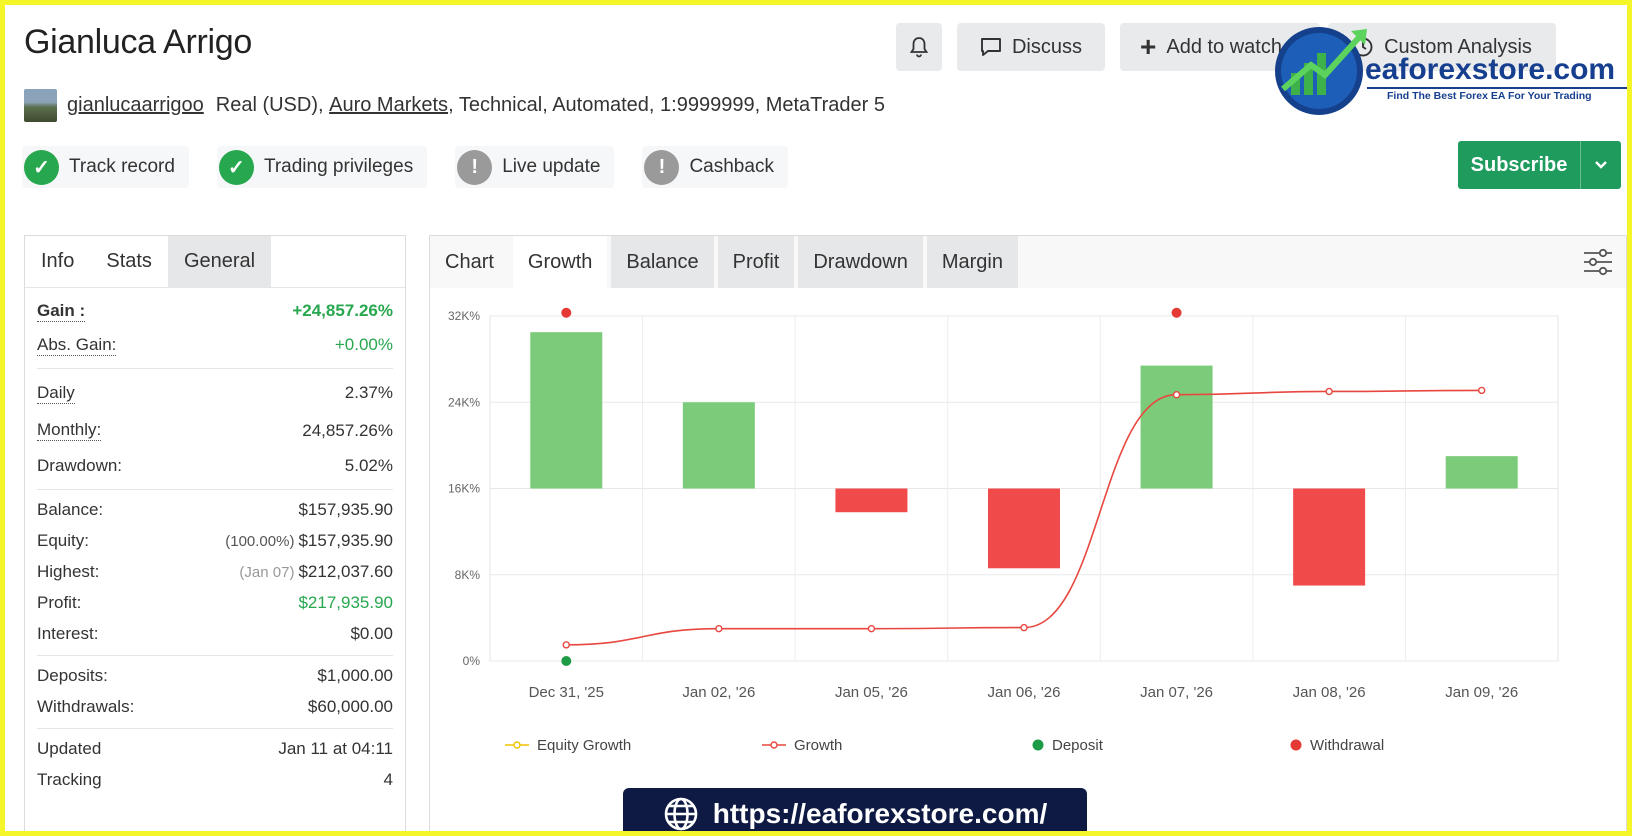  I want to click on chevron-down-icon, so click(1601, 165).